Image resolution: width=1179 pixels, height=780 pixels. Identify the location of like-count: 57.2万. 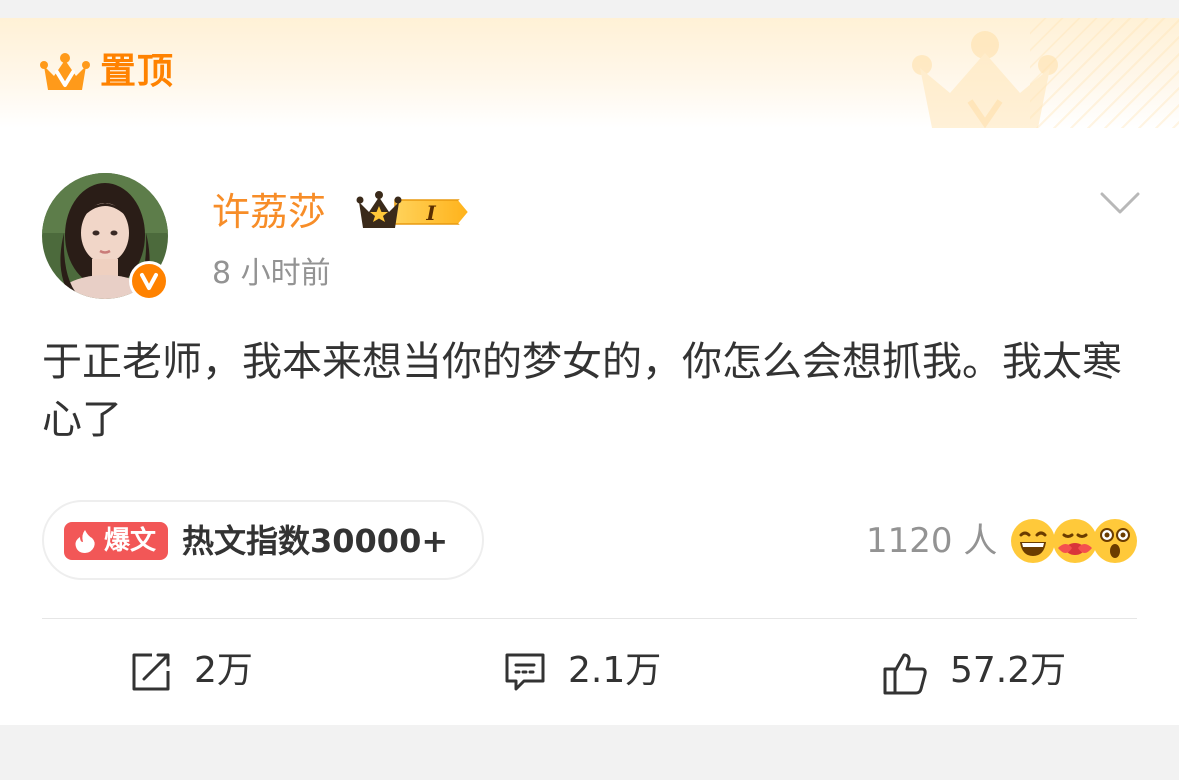
(1008, 670).